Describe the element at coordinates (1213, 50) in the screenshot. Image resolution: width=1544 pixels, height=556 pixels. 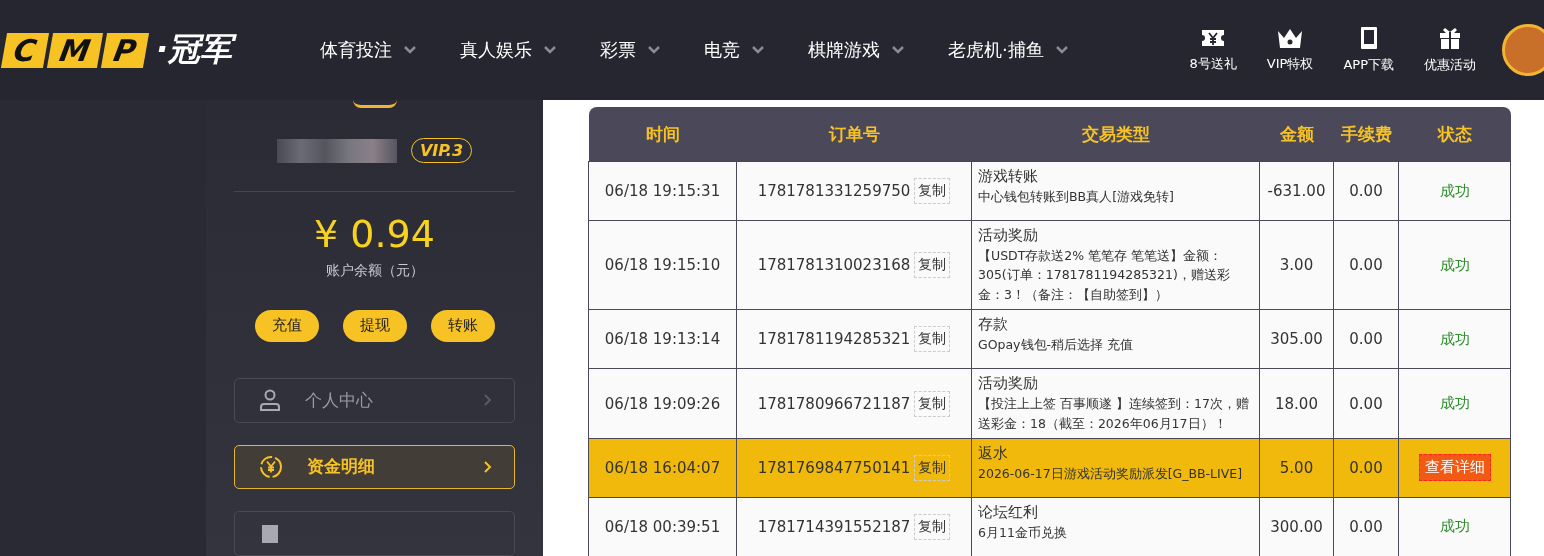
I see `quick-link: 8号送礼` at that location.